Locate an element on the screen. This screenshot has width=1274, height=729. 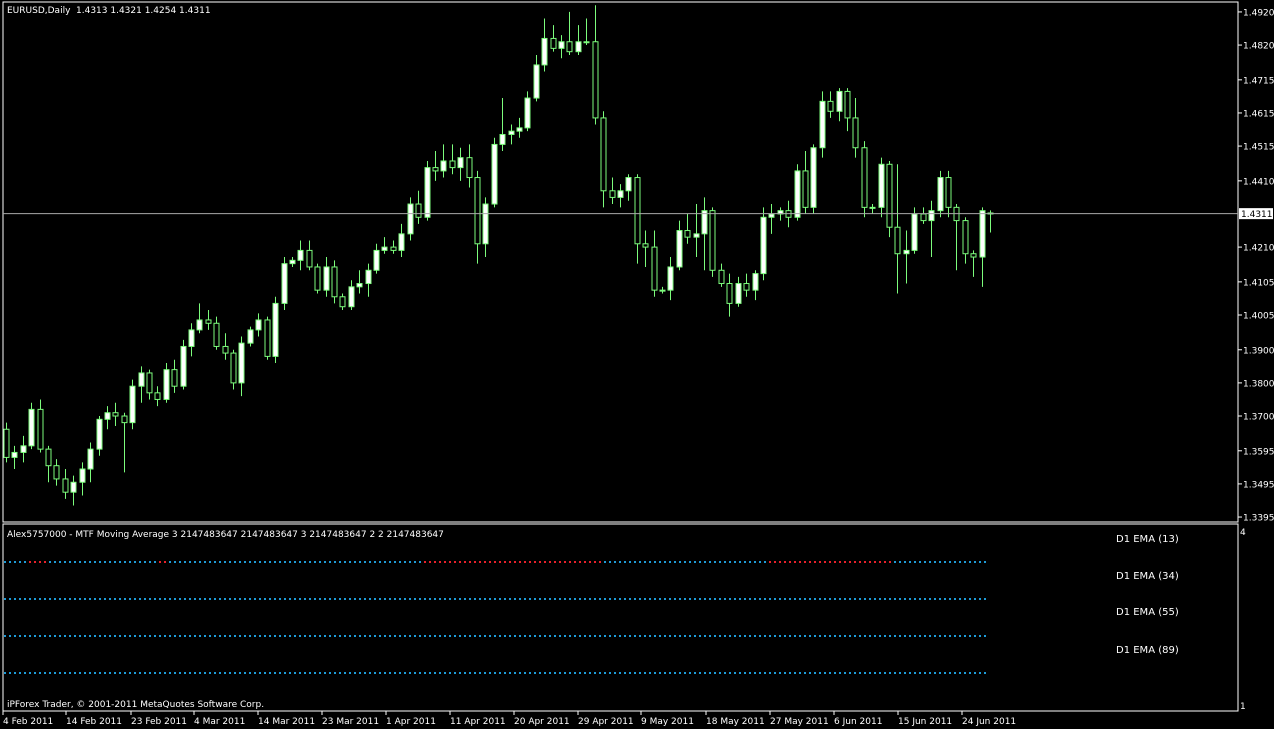
candle is located at coordinates (822, 124).